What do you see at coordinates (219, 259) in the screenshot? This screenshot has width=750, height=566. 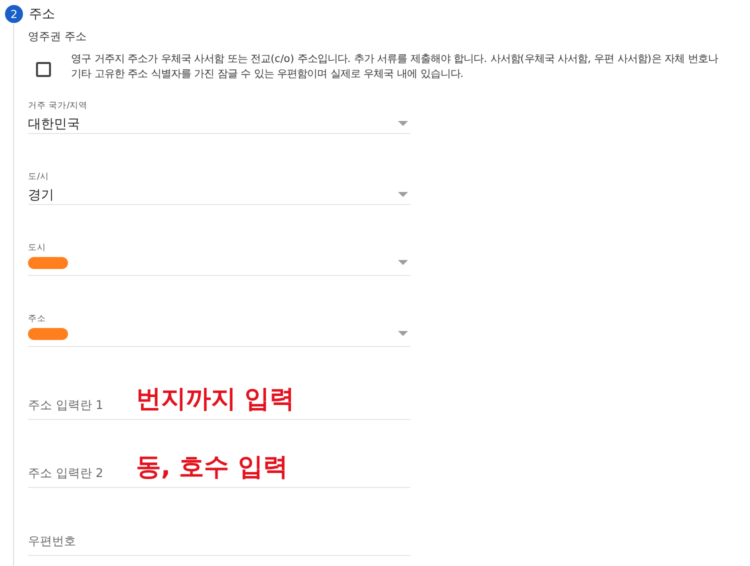 I see `dropdown-field: 도시` at bounding box center [219, 259].